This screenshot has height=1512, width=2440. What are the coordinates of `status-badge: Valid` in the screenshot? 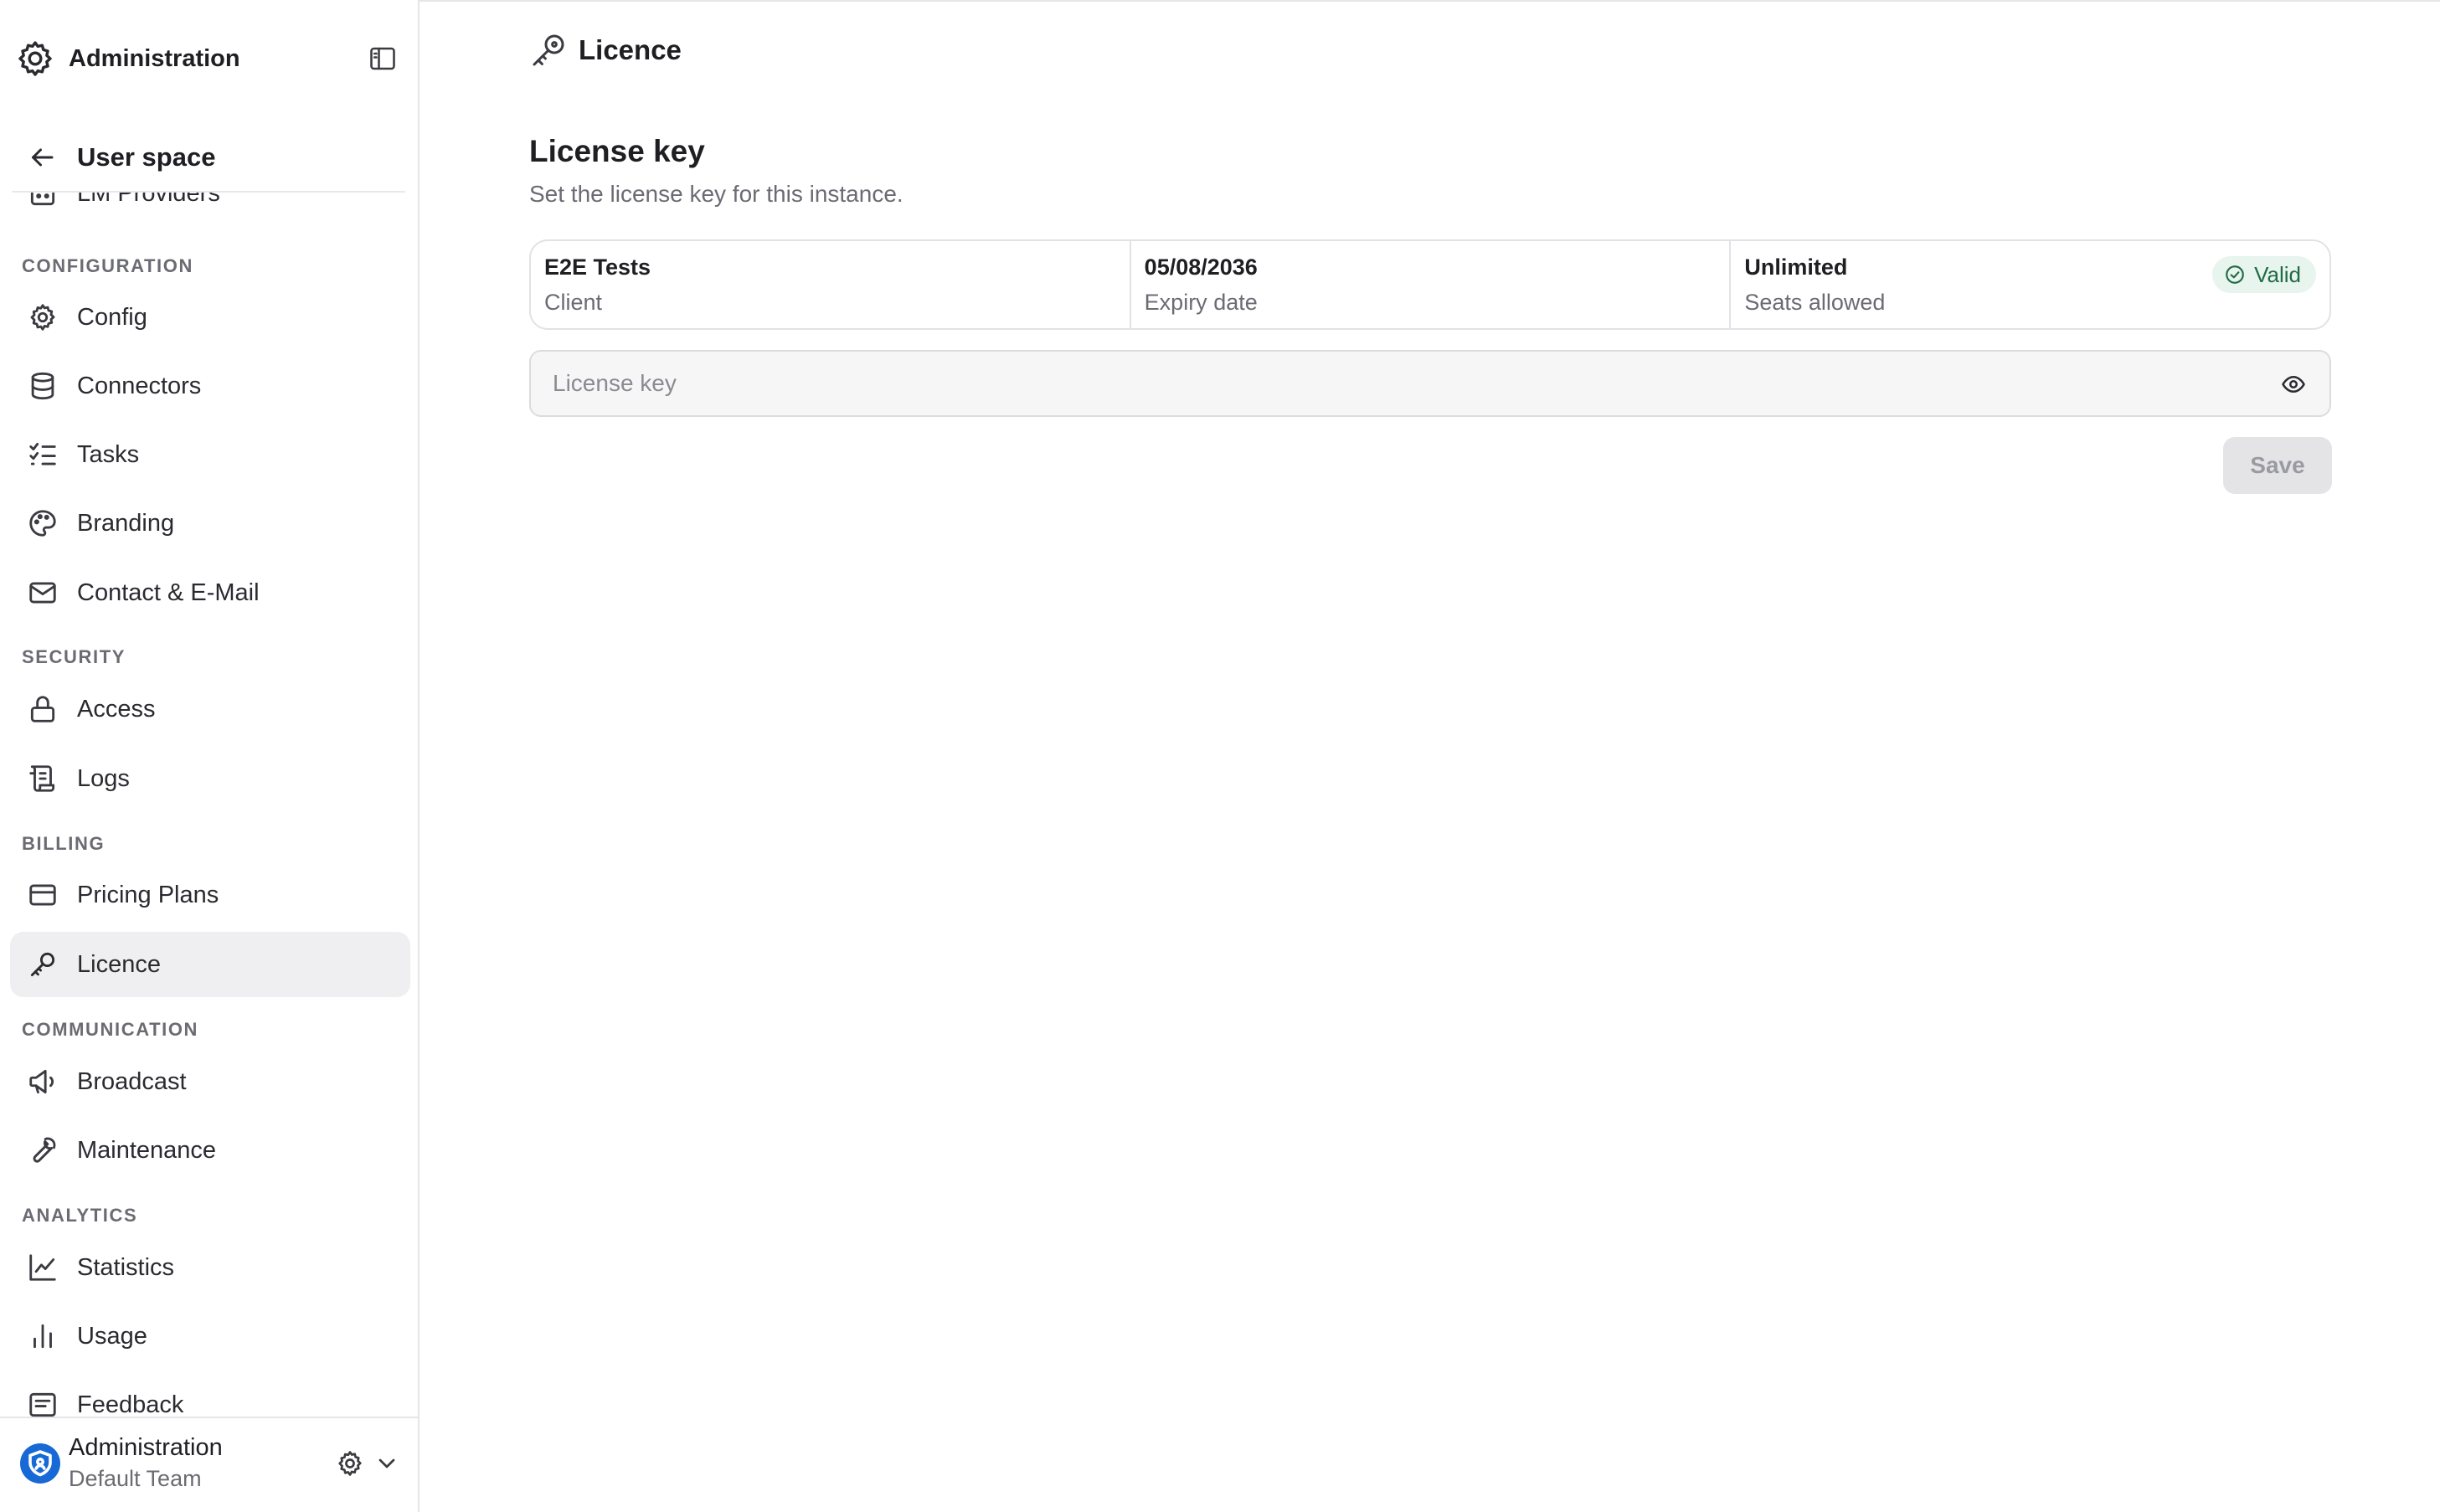 It's located at (2264, 274).